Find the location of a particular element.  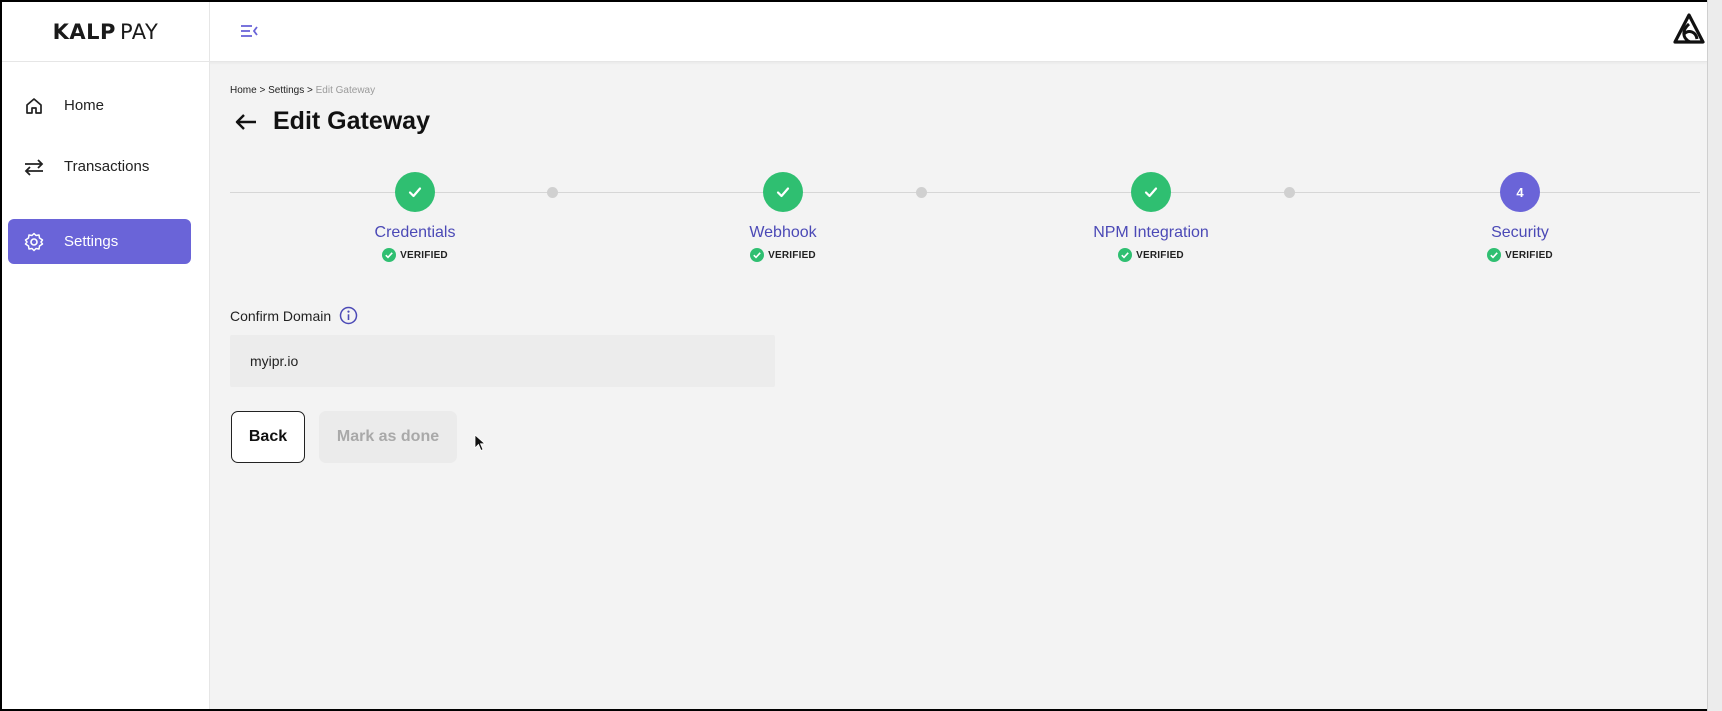

brand-name-bold: KALP is located at coordinates (84, 32).